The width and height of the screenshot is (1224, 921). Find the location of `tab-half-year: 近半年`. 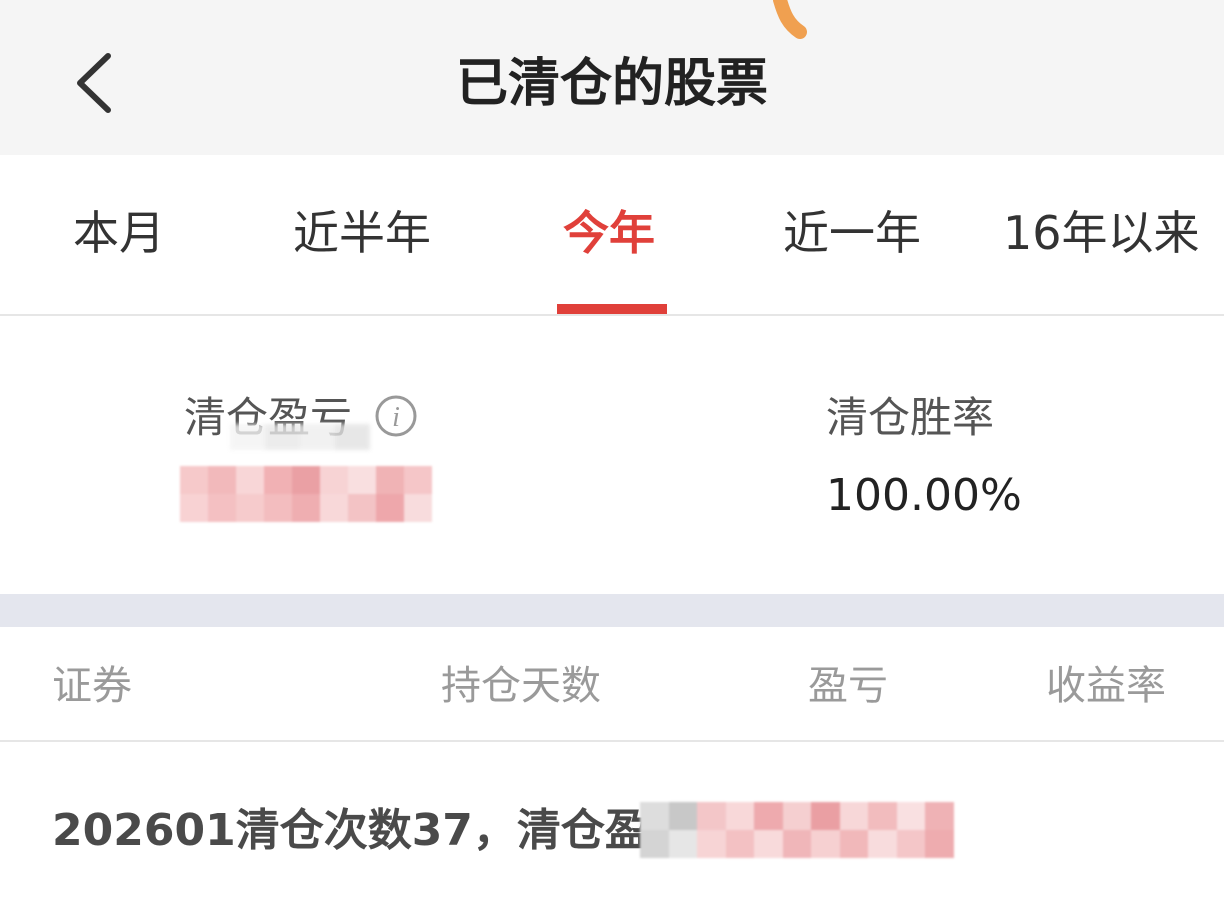

tab-half-year: 近半年 is located at coordinates (362, 233).